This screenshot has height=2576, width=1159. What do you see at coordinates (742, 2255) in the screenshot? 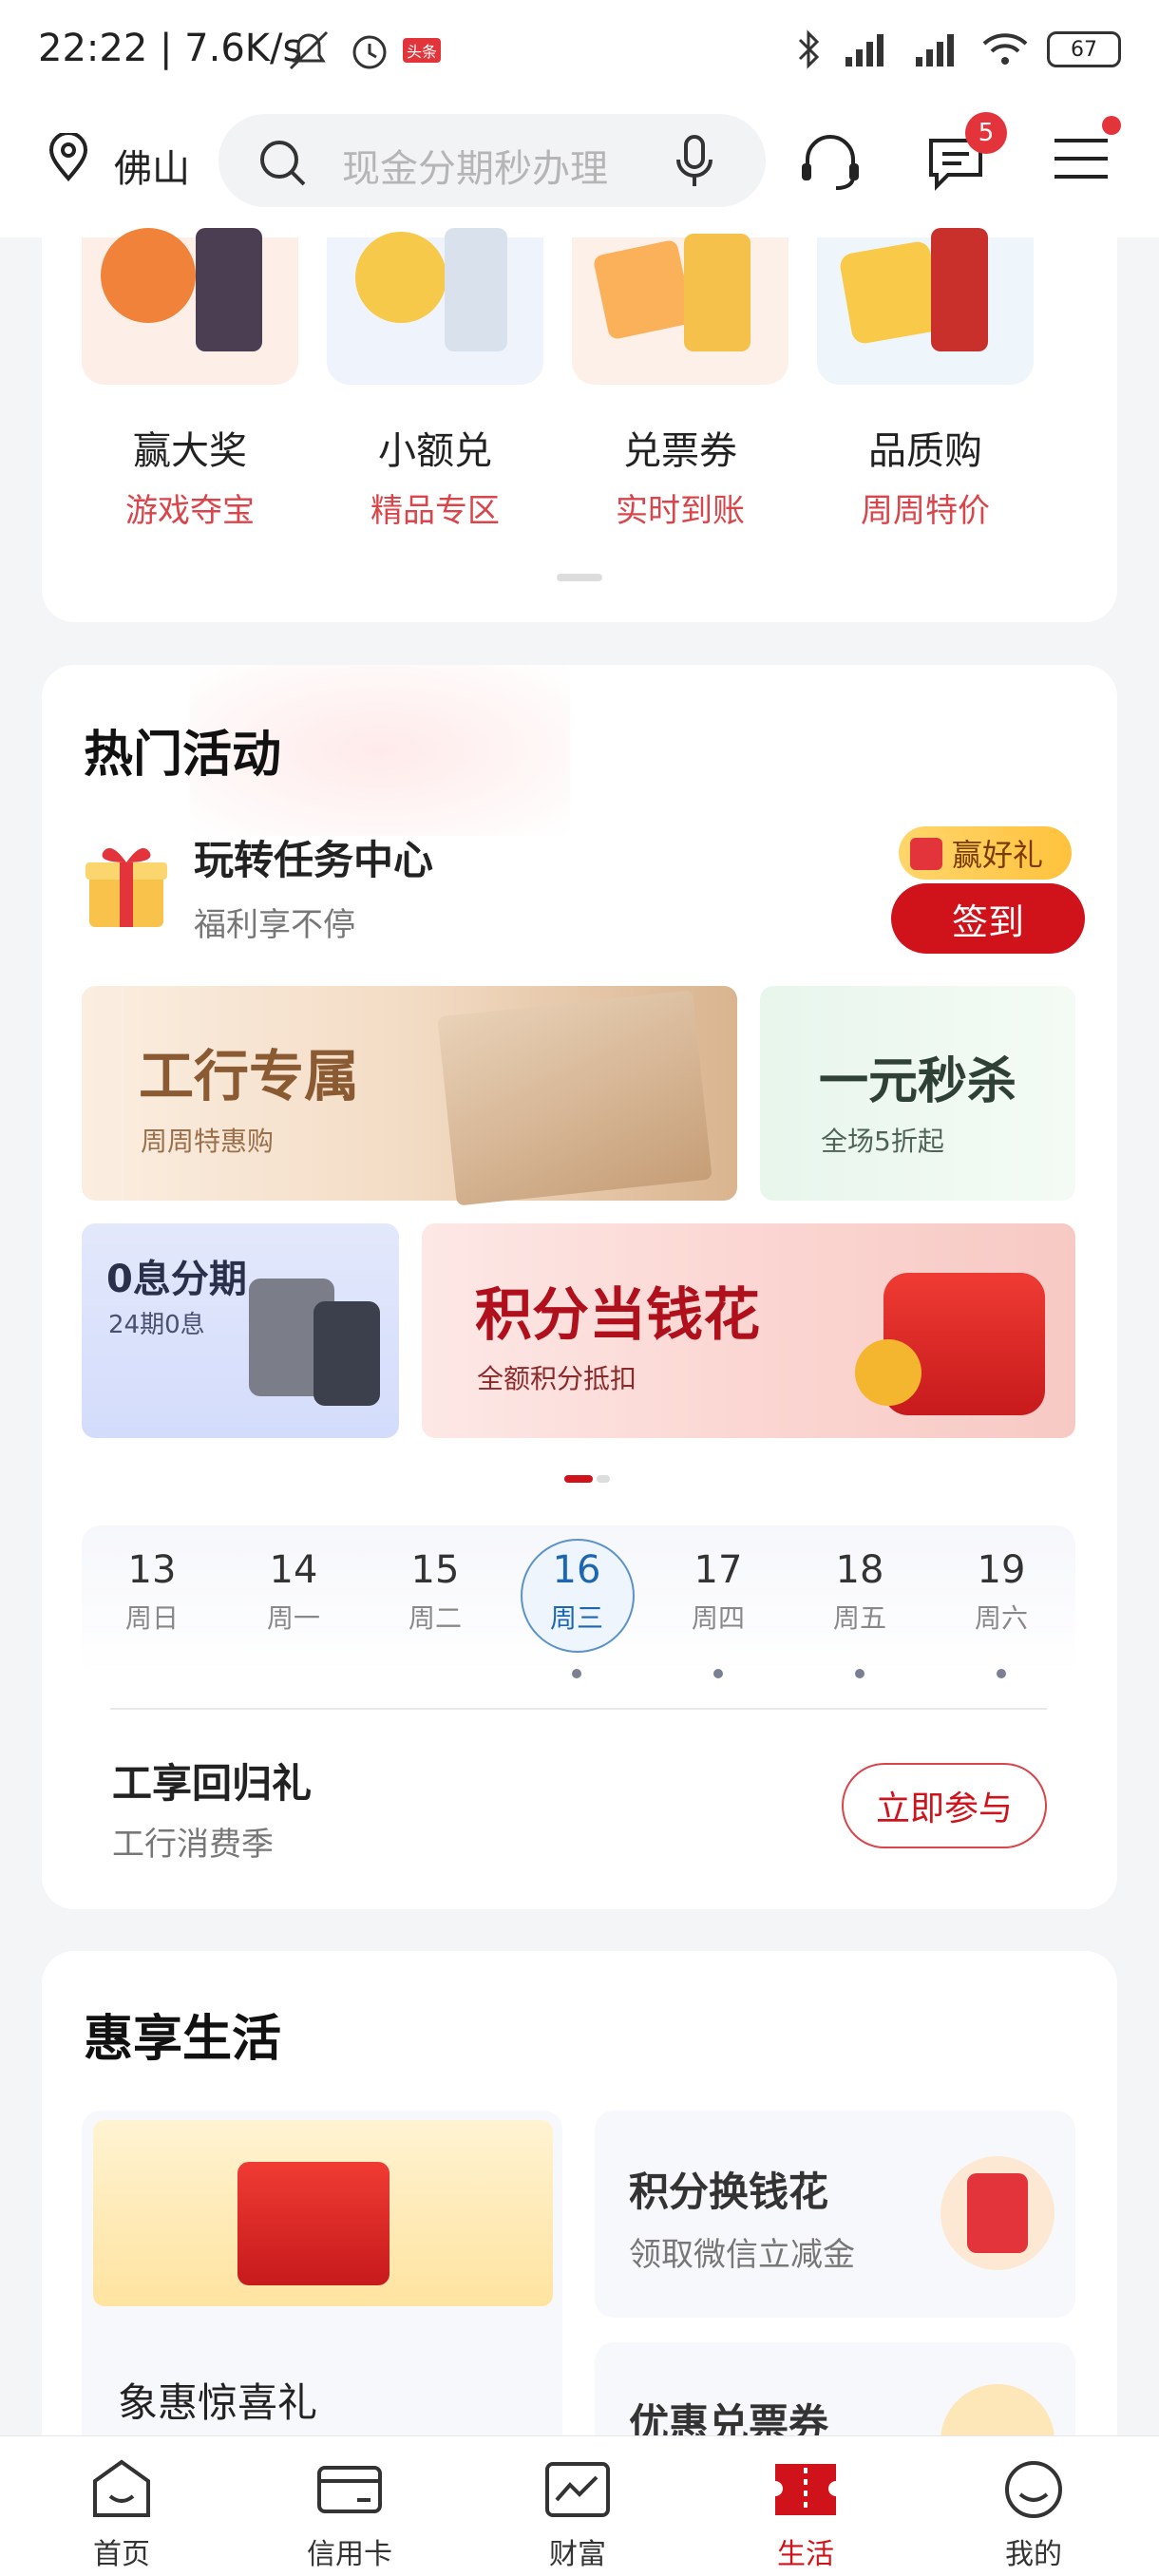
I see `points-exchange-subtitle: 领取微信立减金` at bounding box center [742, 2255].